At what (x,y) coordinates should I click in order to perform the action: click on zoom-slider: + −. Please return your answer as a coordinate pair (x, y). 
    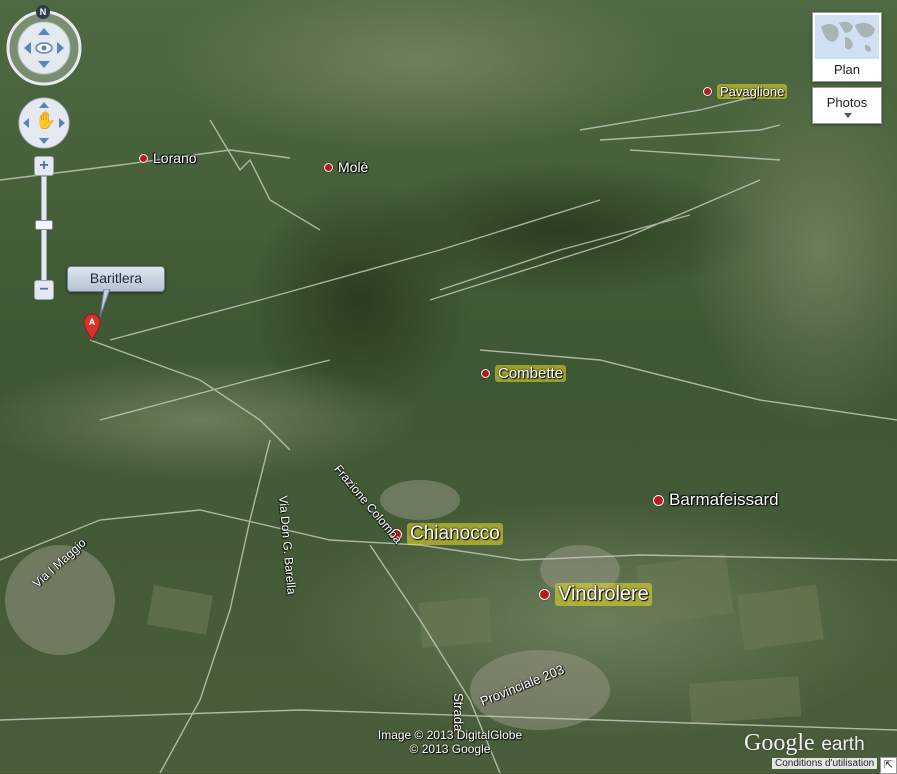
    Looking at the image, I should click on (44, 228).